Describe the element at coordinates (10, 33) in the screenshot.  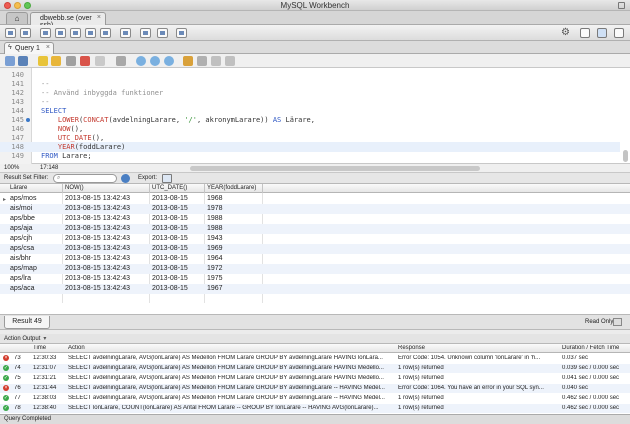
I see `new-sql-tab-button` at that location.